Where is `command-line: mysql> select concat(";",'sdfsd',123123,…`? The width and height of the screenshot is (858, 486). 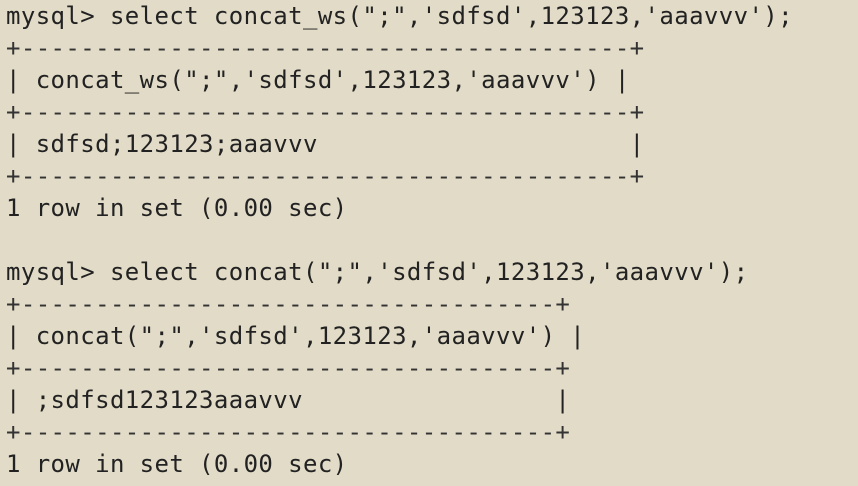
command-line: mysql> select concat(";",'sdfsd',123123,… is located at coordinates (377, 272).